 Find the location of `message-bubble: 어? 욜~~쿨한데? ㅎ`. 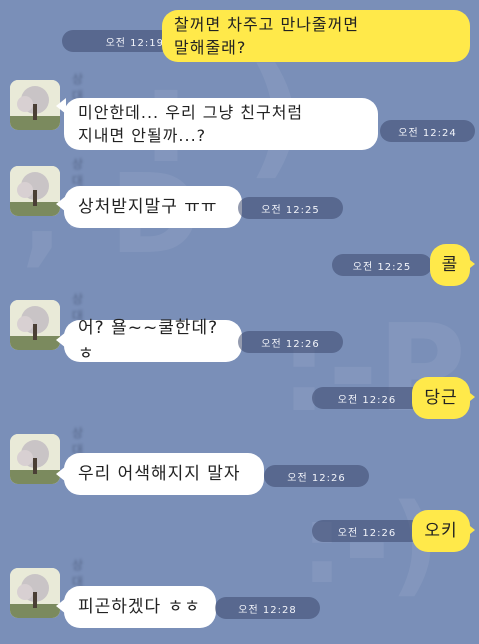

message-bubble: 어? 욜~~쿨한데? ㅎ is located at coordinates (153, 341).